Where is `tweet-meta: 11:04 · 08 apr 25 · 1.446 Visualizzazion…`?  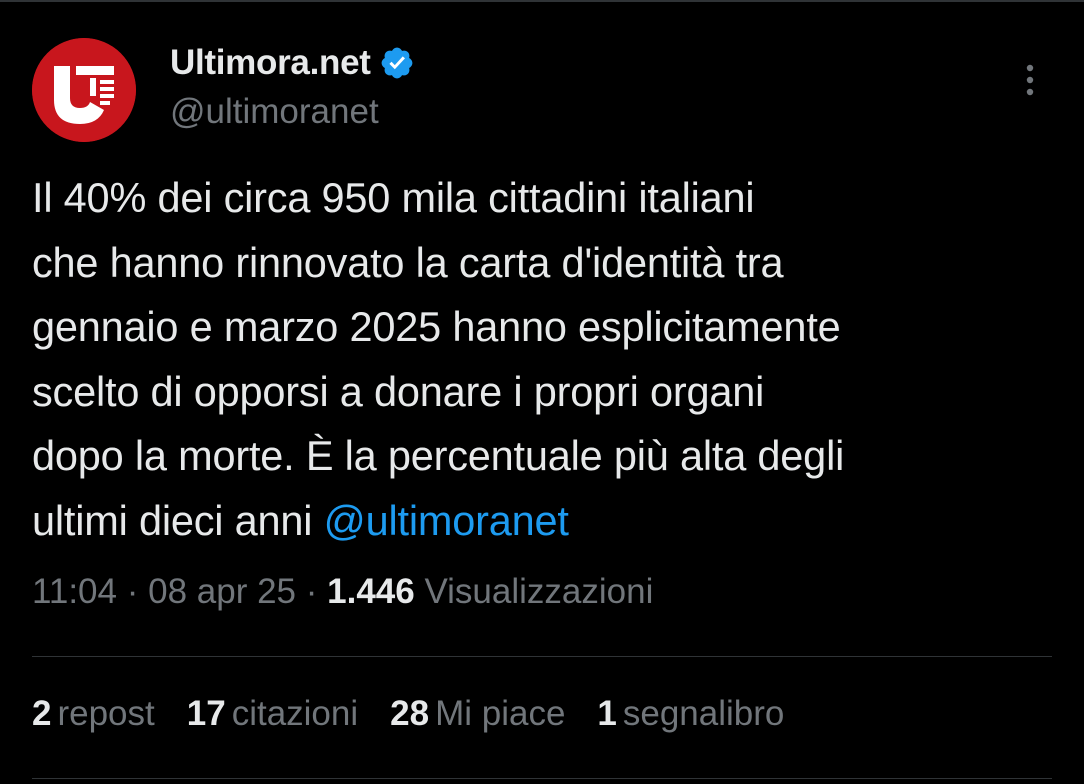
tweet-meta: 11:04 · 08 apr 25 · 1.446 Visualizzazion… is located at coordinates (342, 592).